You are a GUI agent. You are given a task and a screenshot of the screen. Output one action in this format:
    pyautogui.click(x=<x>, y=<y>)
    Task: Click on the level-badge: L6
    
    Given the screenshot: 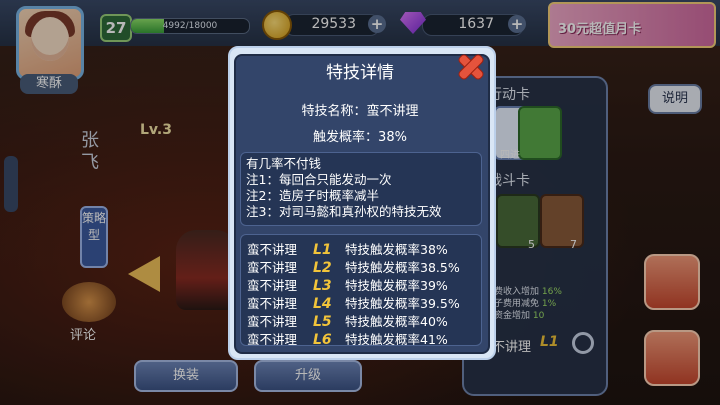 What is the action you would take?
    pyautogui.click(x=322, y=339)
    